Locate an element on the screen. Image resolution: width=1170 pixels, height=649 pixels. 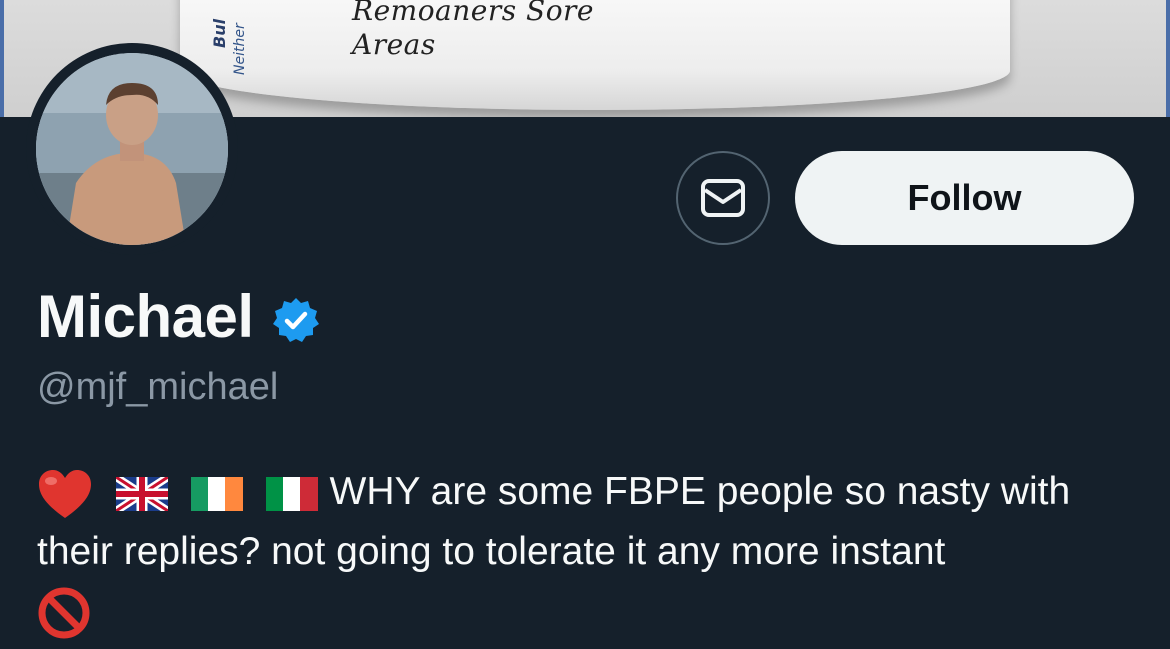
envelope-icon is located at coordinates (723, 198).